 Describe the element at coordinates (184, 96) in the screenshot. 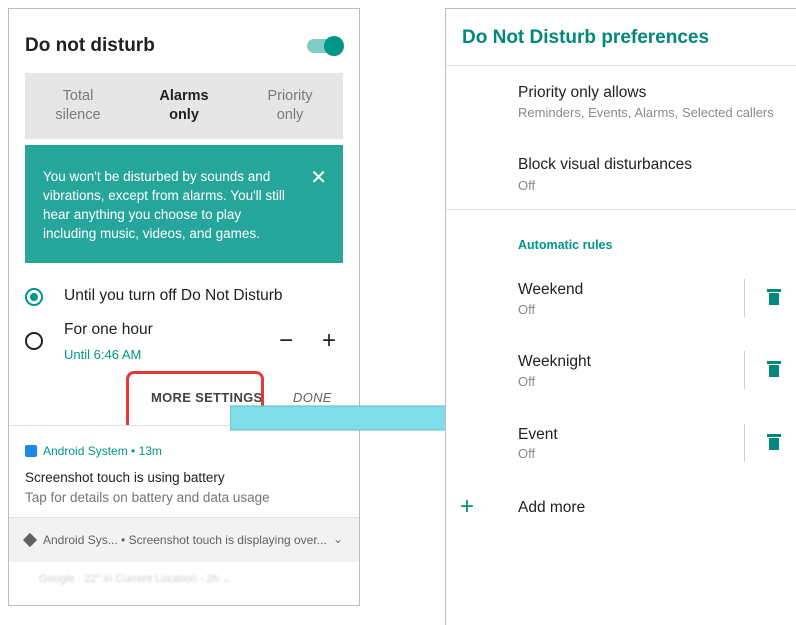

I see `mode-label-line1: Alarms` at that location.